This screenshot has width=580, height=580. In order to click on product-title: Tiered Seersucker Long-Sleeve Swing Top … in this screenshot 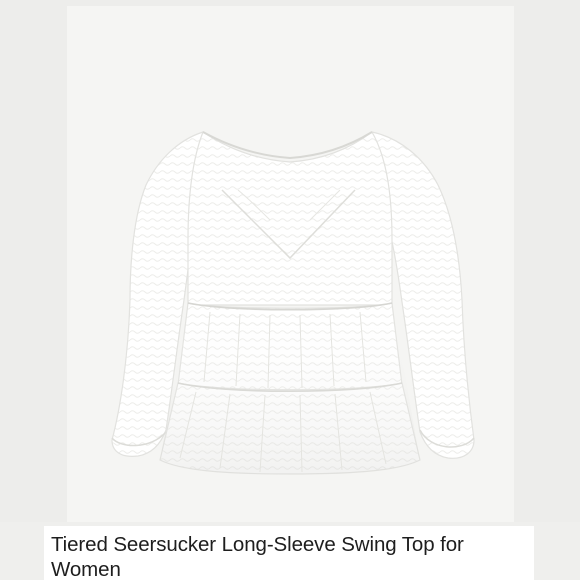, I will do `click(292, 556)`.